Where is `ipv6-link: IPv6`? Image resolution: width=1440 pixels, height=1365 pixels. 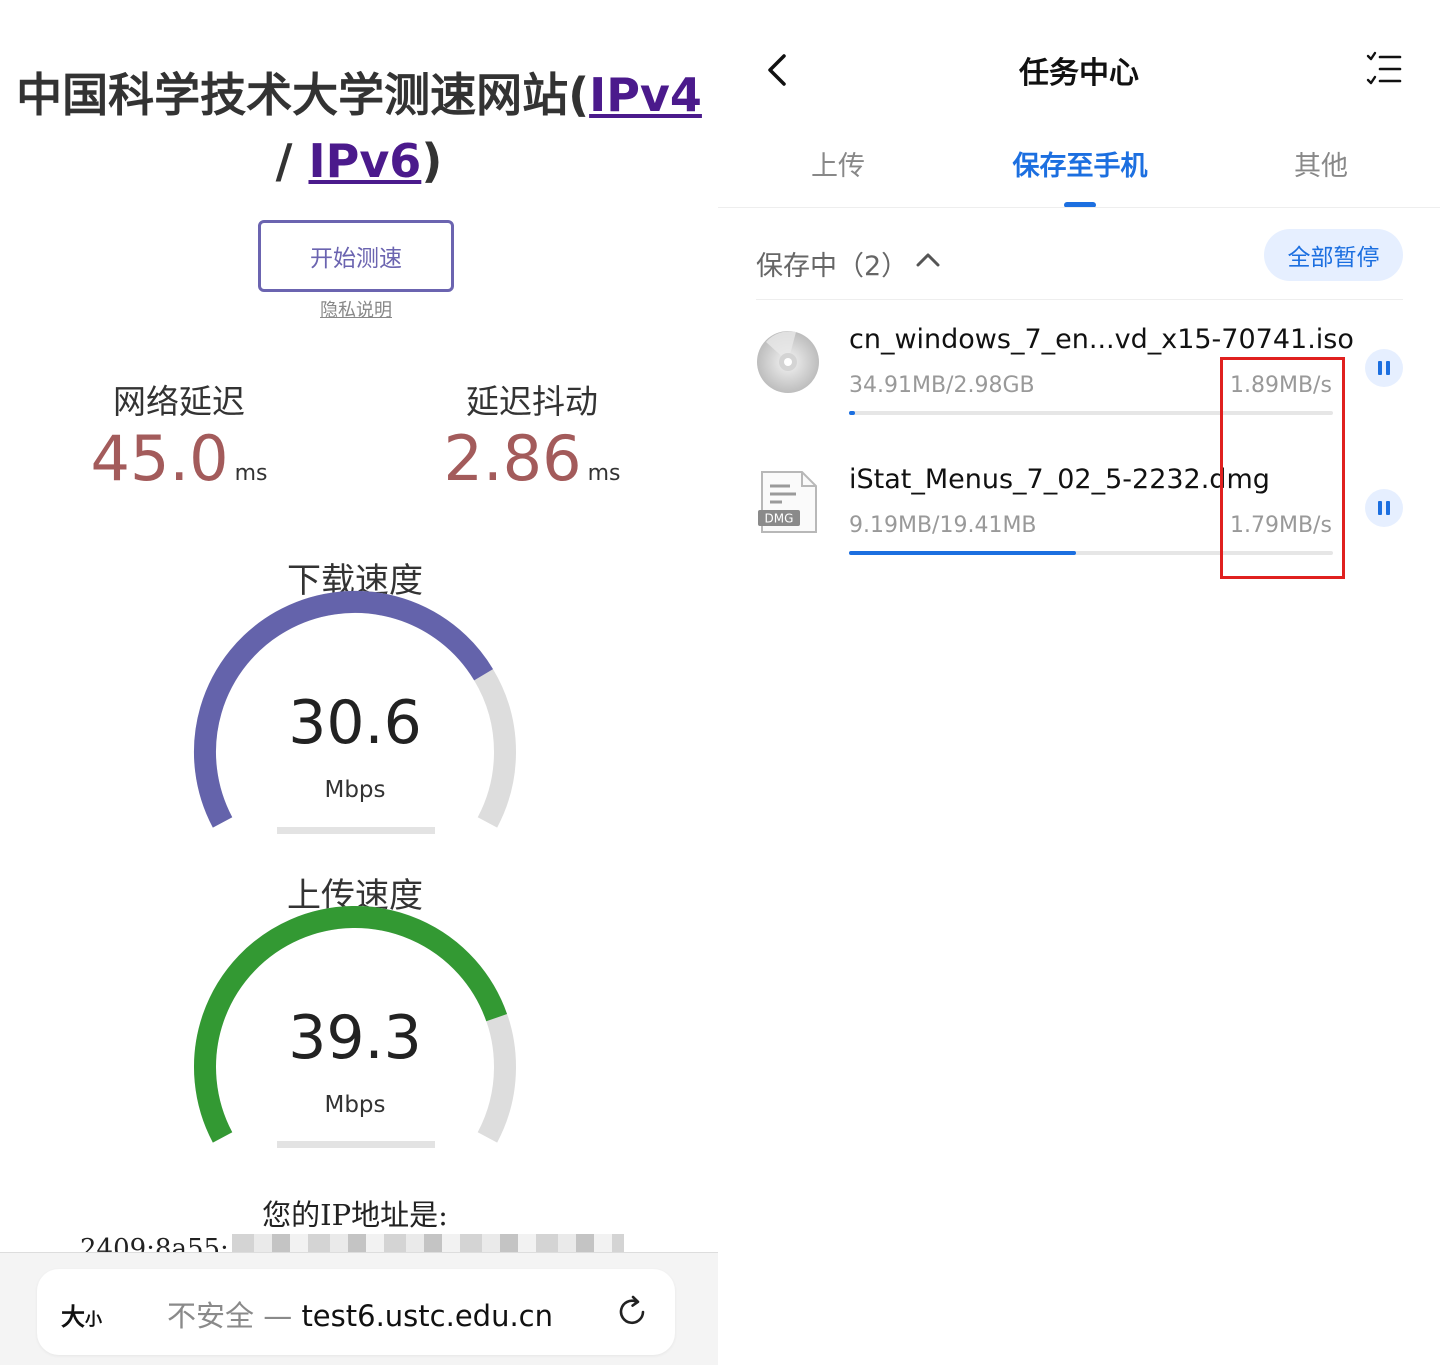 ipv6-link: IPv6 is located at coordinates (364, 161).